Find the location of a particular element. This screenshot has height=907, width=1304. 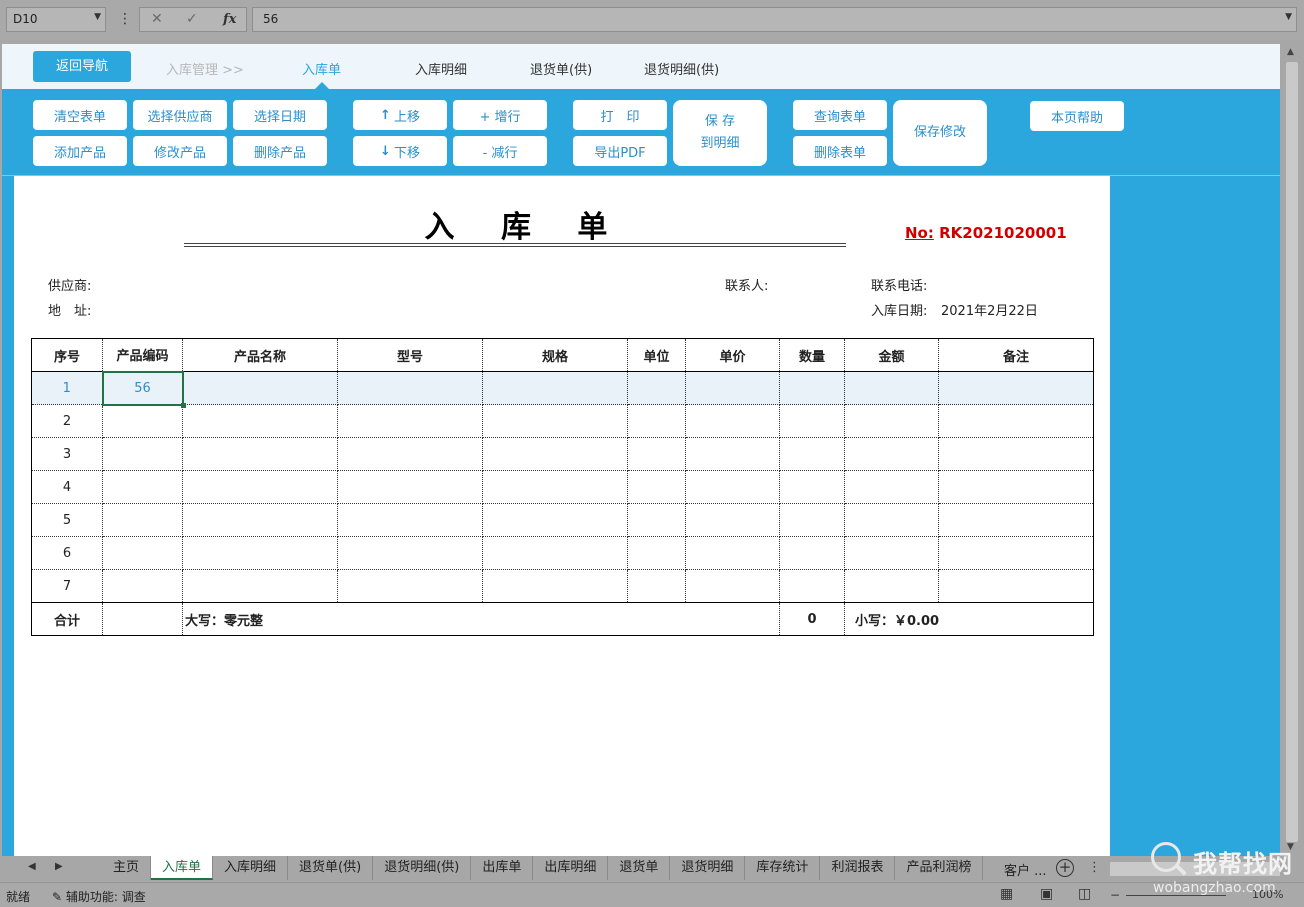

save-to-detail-button: 保 存 到明细 is located at coordinates (720, 133).